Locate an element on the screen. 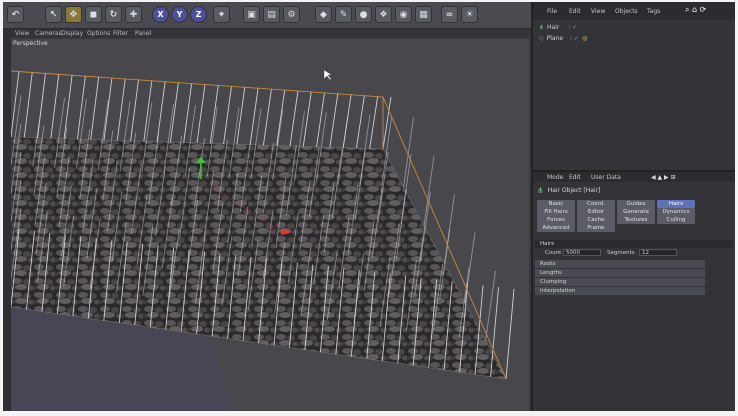 Image resolution: width=738 pixels, height=416 pixels. coordinate-system-icon: ⌖ is located at coordinates (221, 14).